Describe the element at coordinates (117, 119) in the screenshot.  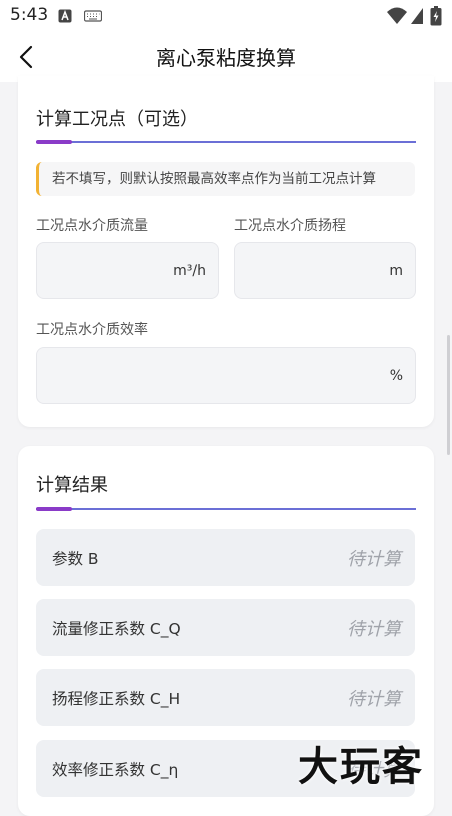
I see `condition-section-title: 计算工况点（可选）` at that location.